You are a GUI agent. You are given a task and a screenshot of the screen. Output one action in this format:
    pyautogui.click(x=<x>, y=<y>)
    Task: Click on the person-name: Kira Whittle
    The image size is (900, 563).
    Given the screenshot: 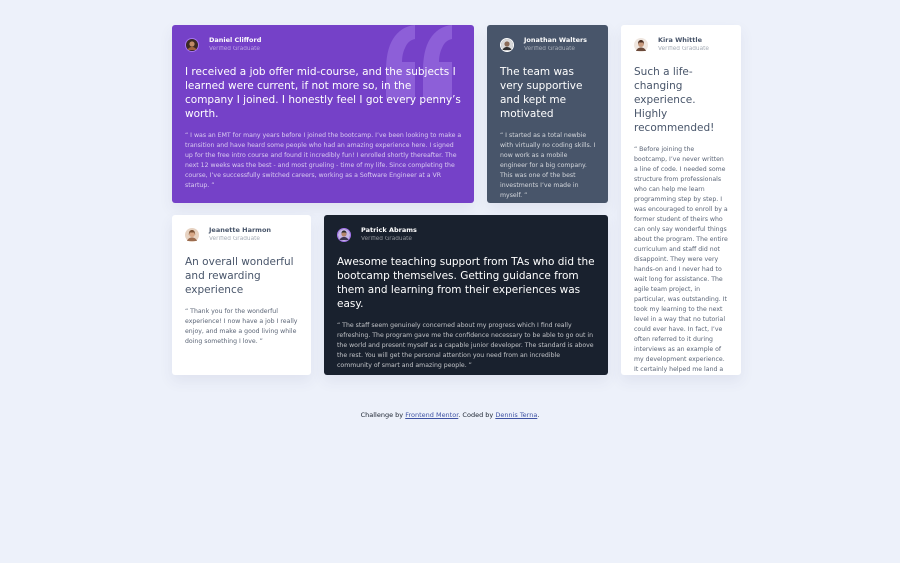 What is the action you would take?
    pyautogui.click(x=680, y=40)
    